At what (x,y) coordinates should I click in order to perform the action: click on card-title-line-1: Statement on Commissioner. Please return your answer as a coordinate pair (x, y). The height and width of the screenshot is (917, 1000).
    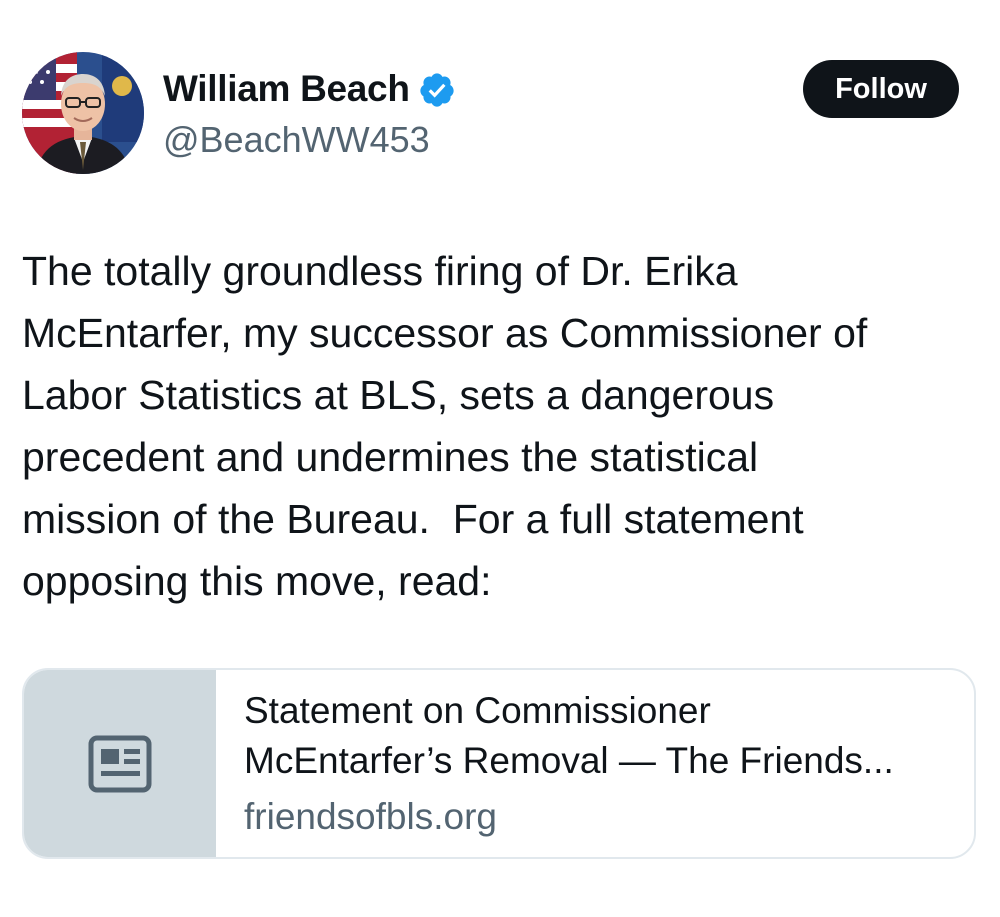
    Looking at the image, I should click on (569, 711).